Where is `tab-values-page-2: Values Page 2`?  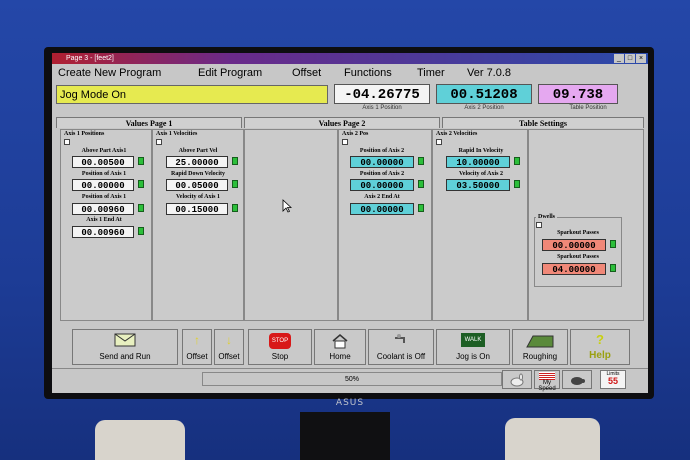
tab-values-page-2: Values Page 2 is located at coordinates (342, 122).